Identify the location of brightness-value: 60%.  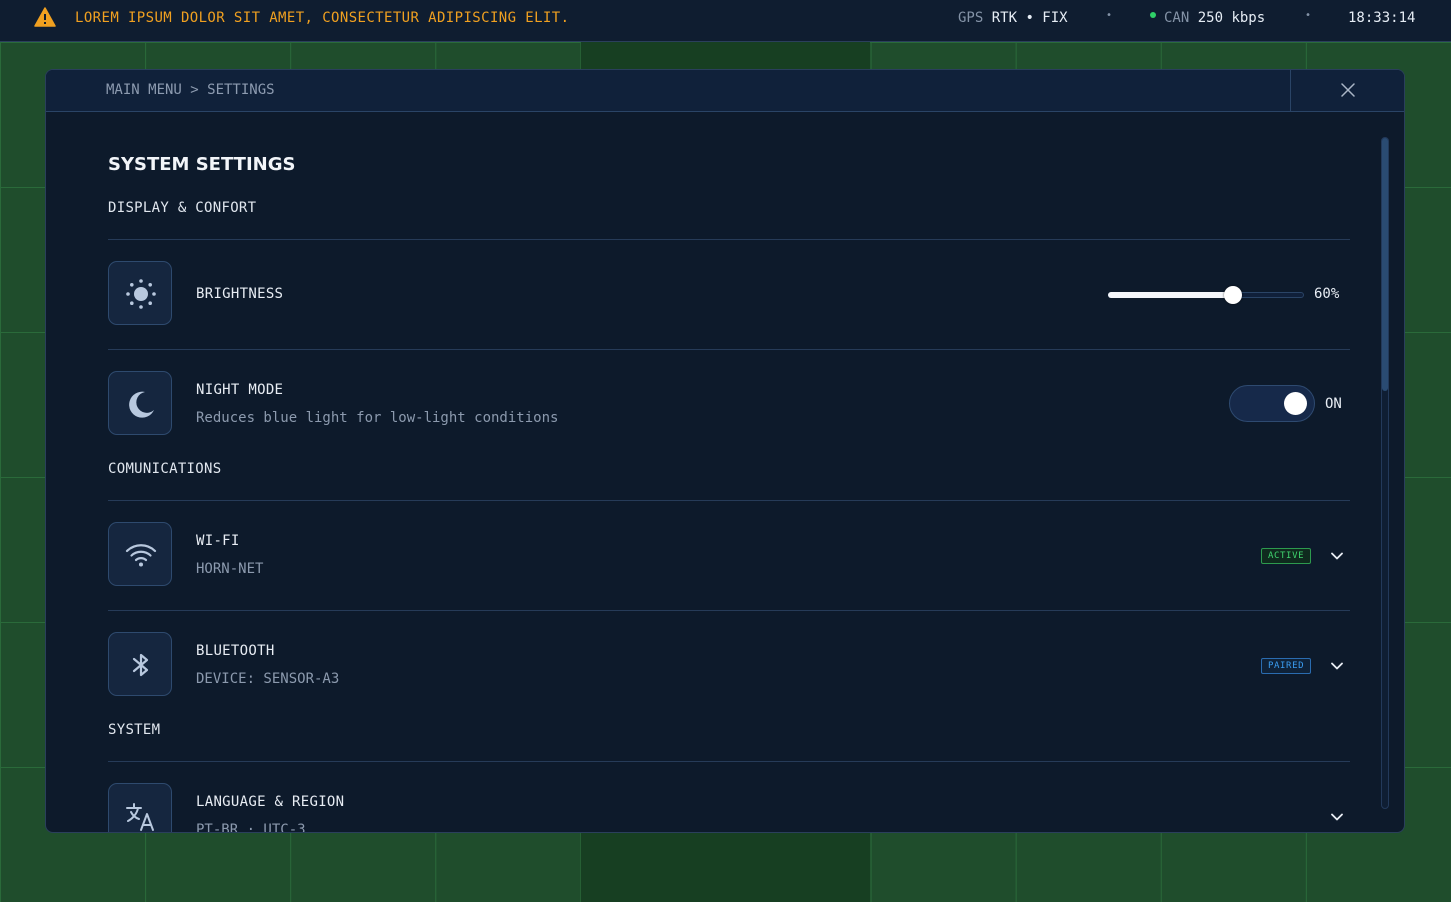
(1327, 294).